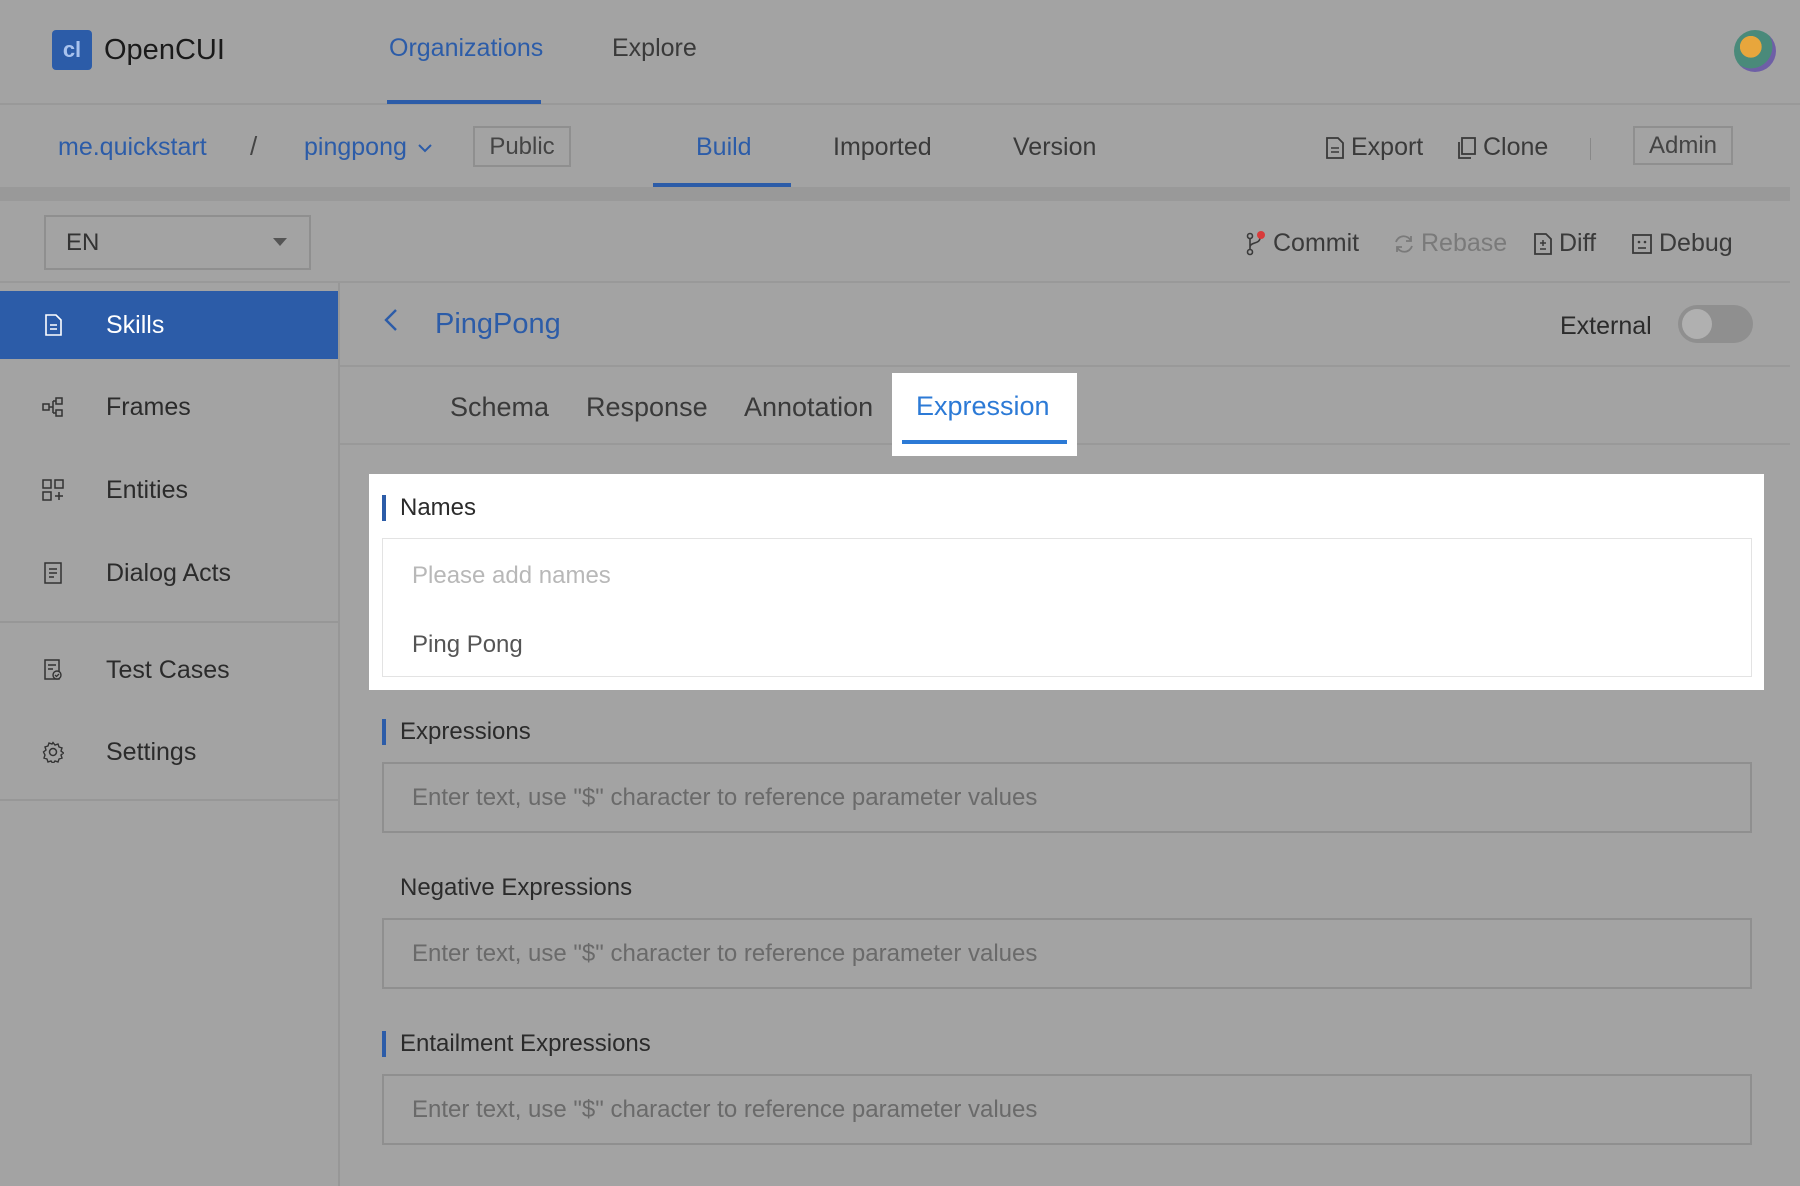 This screenshot has width=1800, height=1186. Describe the element at coordinates (1387, 147) in the screenshot. I see `export-label: Export` at that location.